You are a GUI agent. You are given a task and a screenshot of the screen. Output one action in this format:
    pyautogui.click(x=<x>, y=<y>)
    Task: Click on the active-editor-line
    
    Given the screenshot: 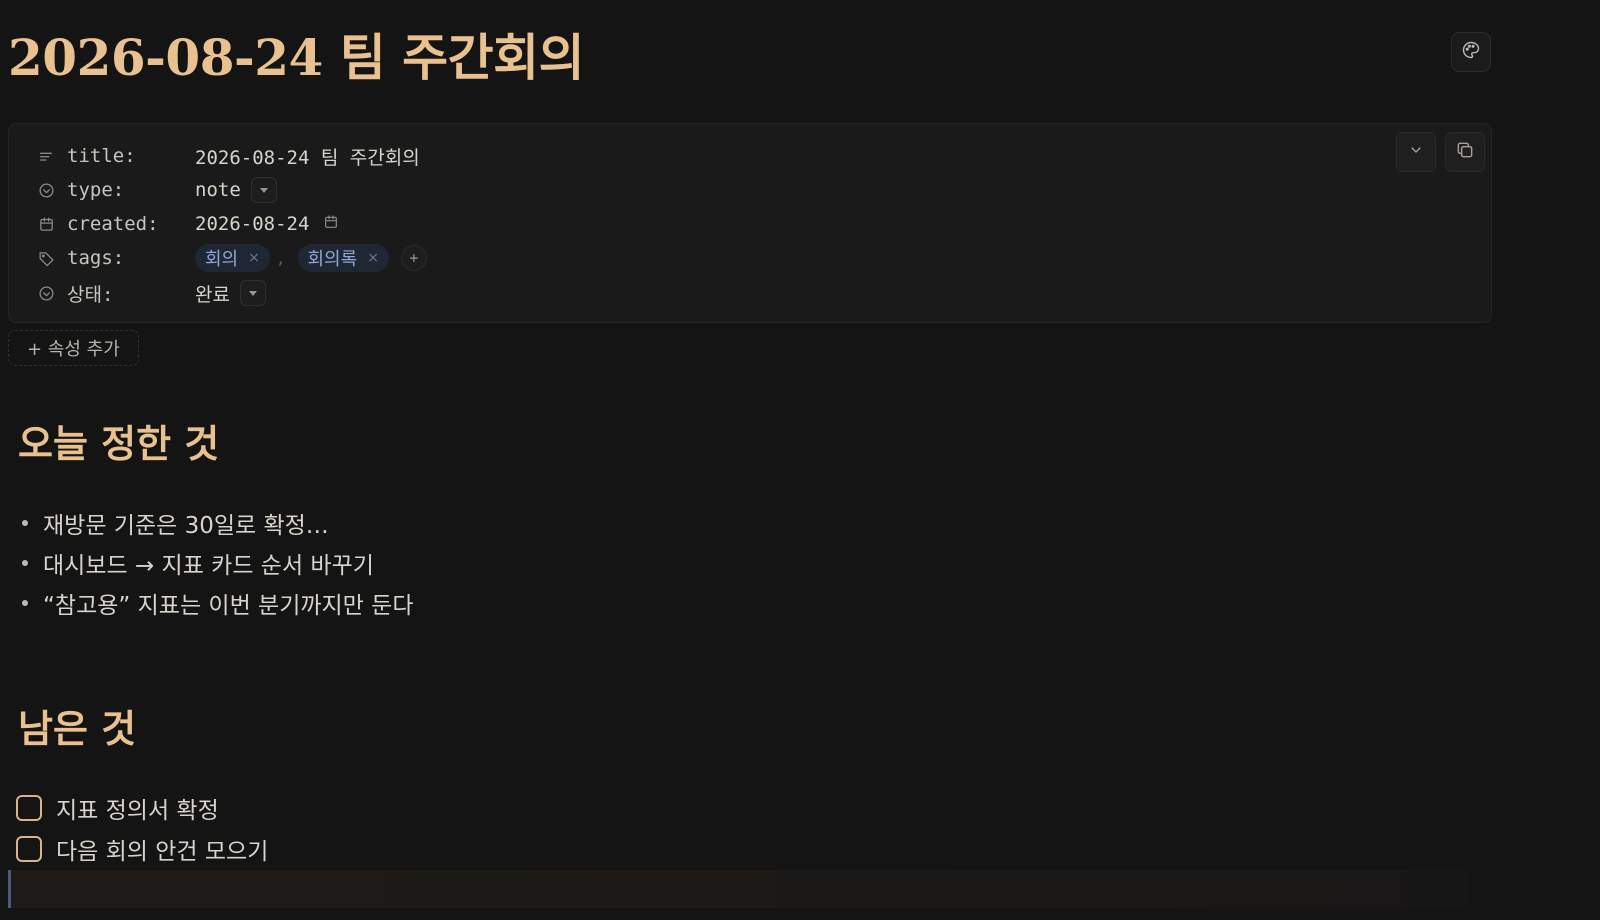 What is the action you would take?
    pyautogui.click(x=738, y=889)
    